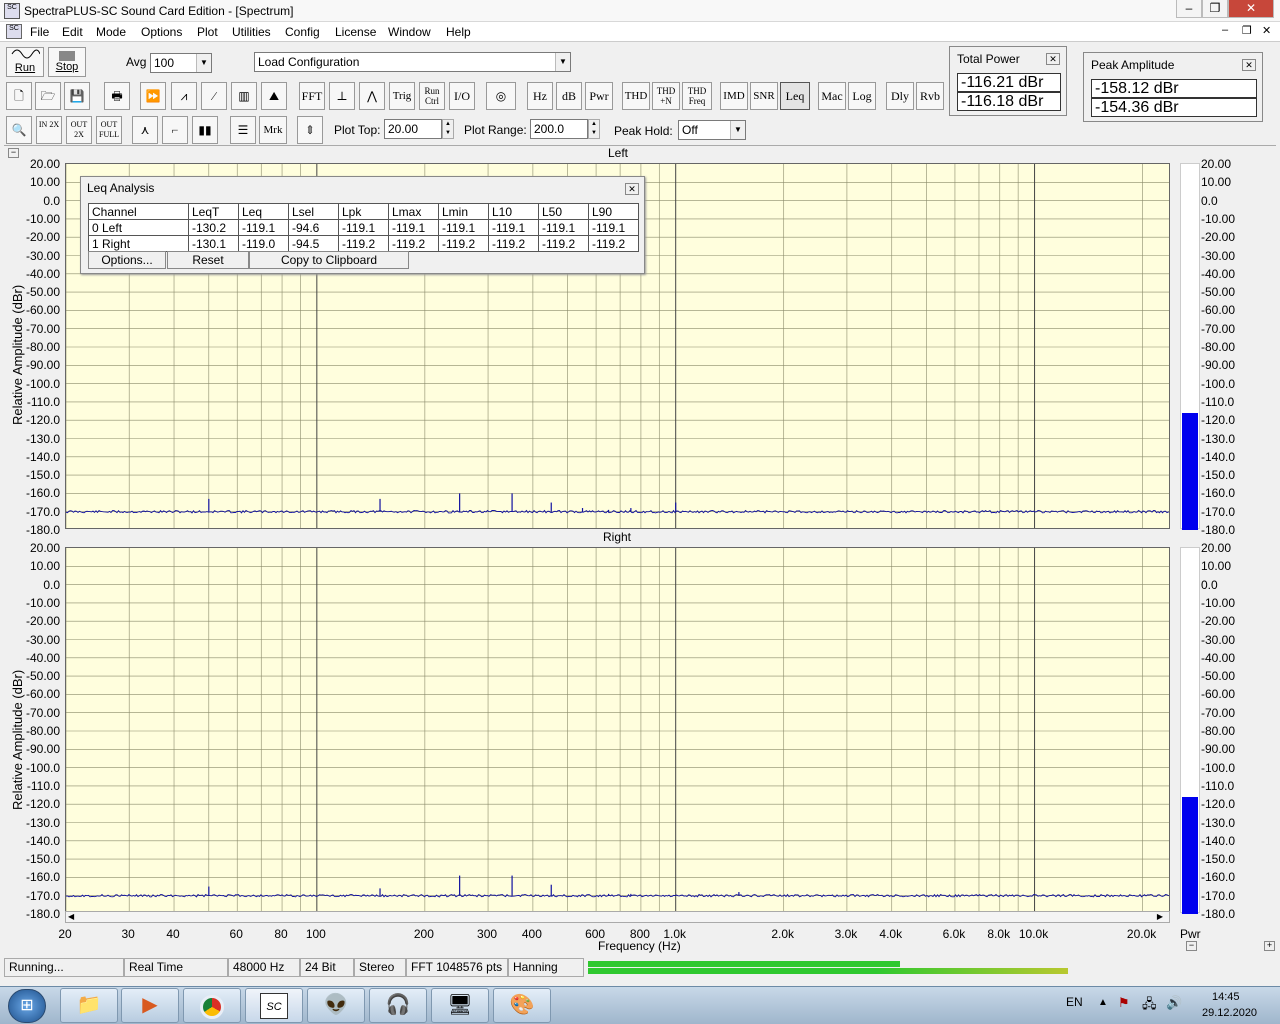  Describe the element at coordinates (398, 1005) in the screenshot. I see `taskbar-audacity: 🎧` at that location.